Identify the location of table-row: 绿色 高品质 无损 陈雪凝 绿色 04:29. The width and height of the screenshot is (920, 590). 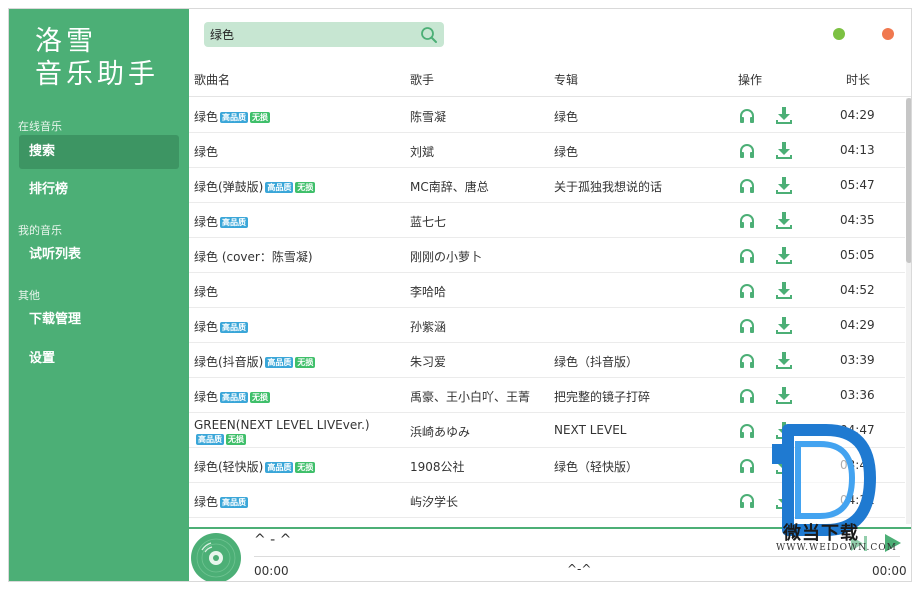
(547, 115).